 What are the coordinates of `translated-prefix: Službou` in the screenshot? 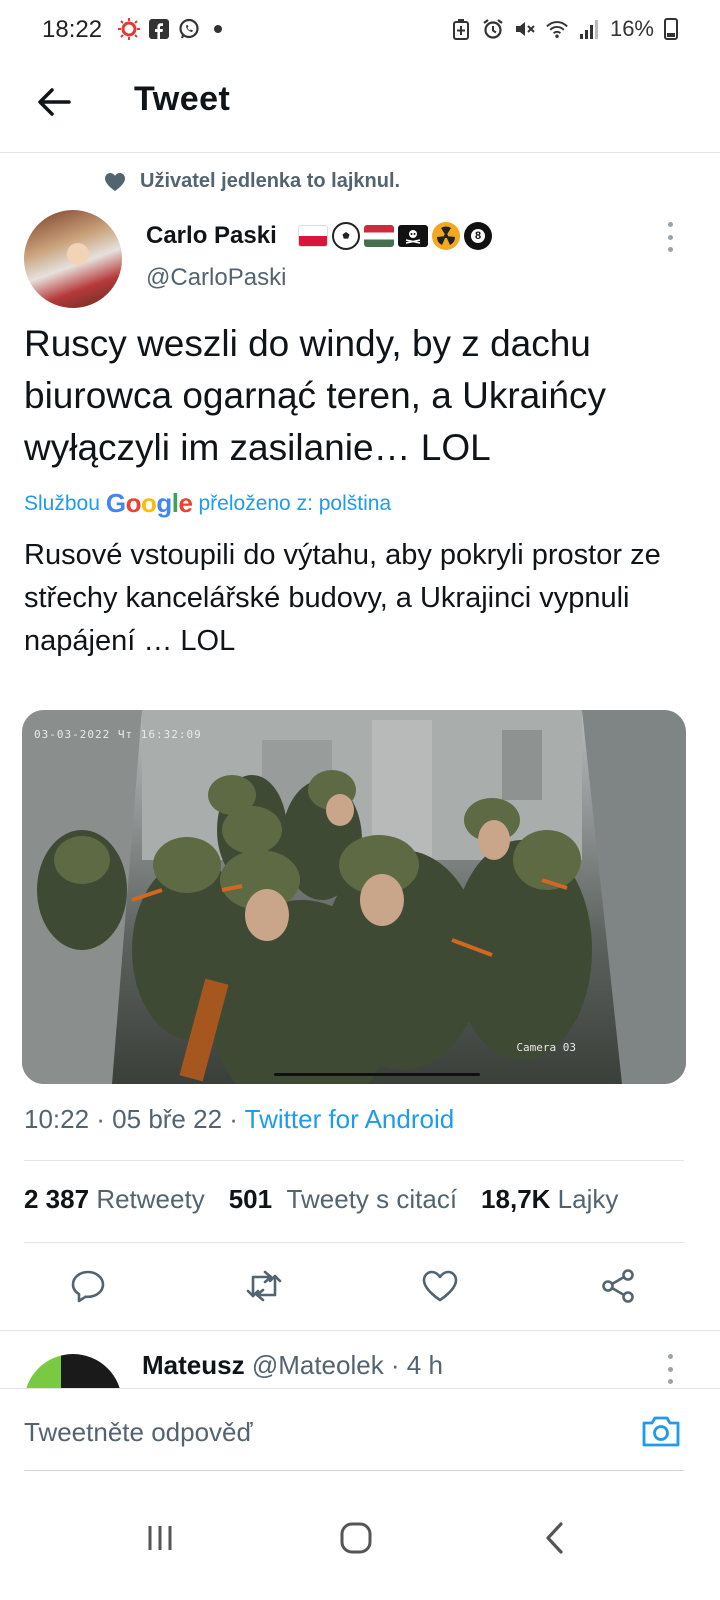 It's located at (62, 503).